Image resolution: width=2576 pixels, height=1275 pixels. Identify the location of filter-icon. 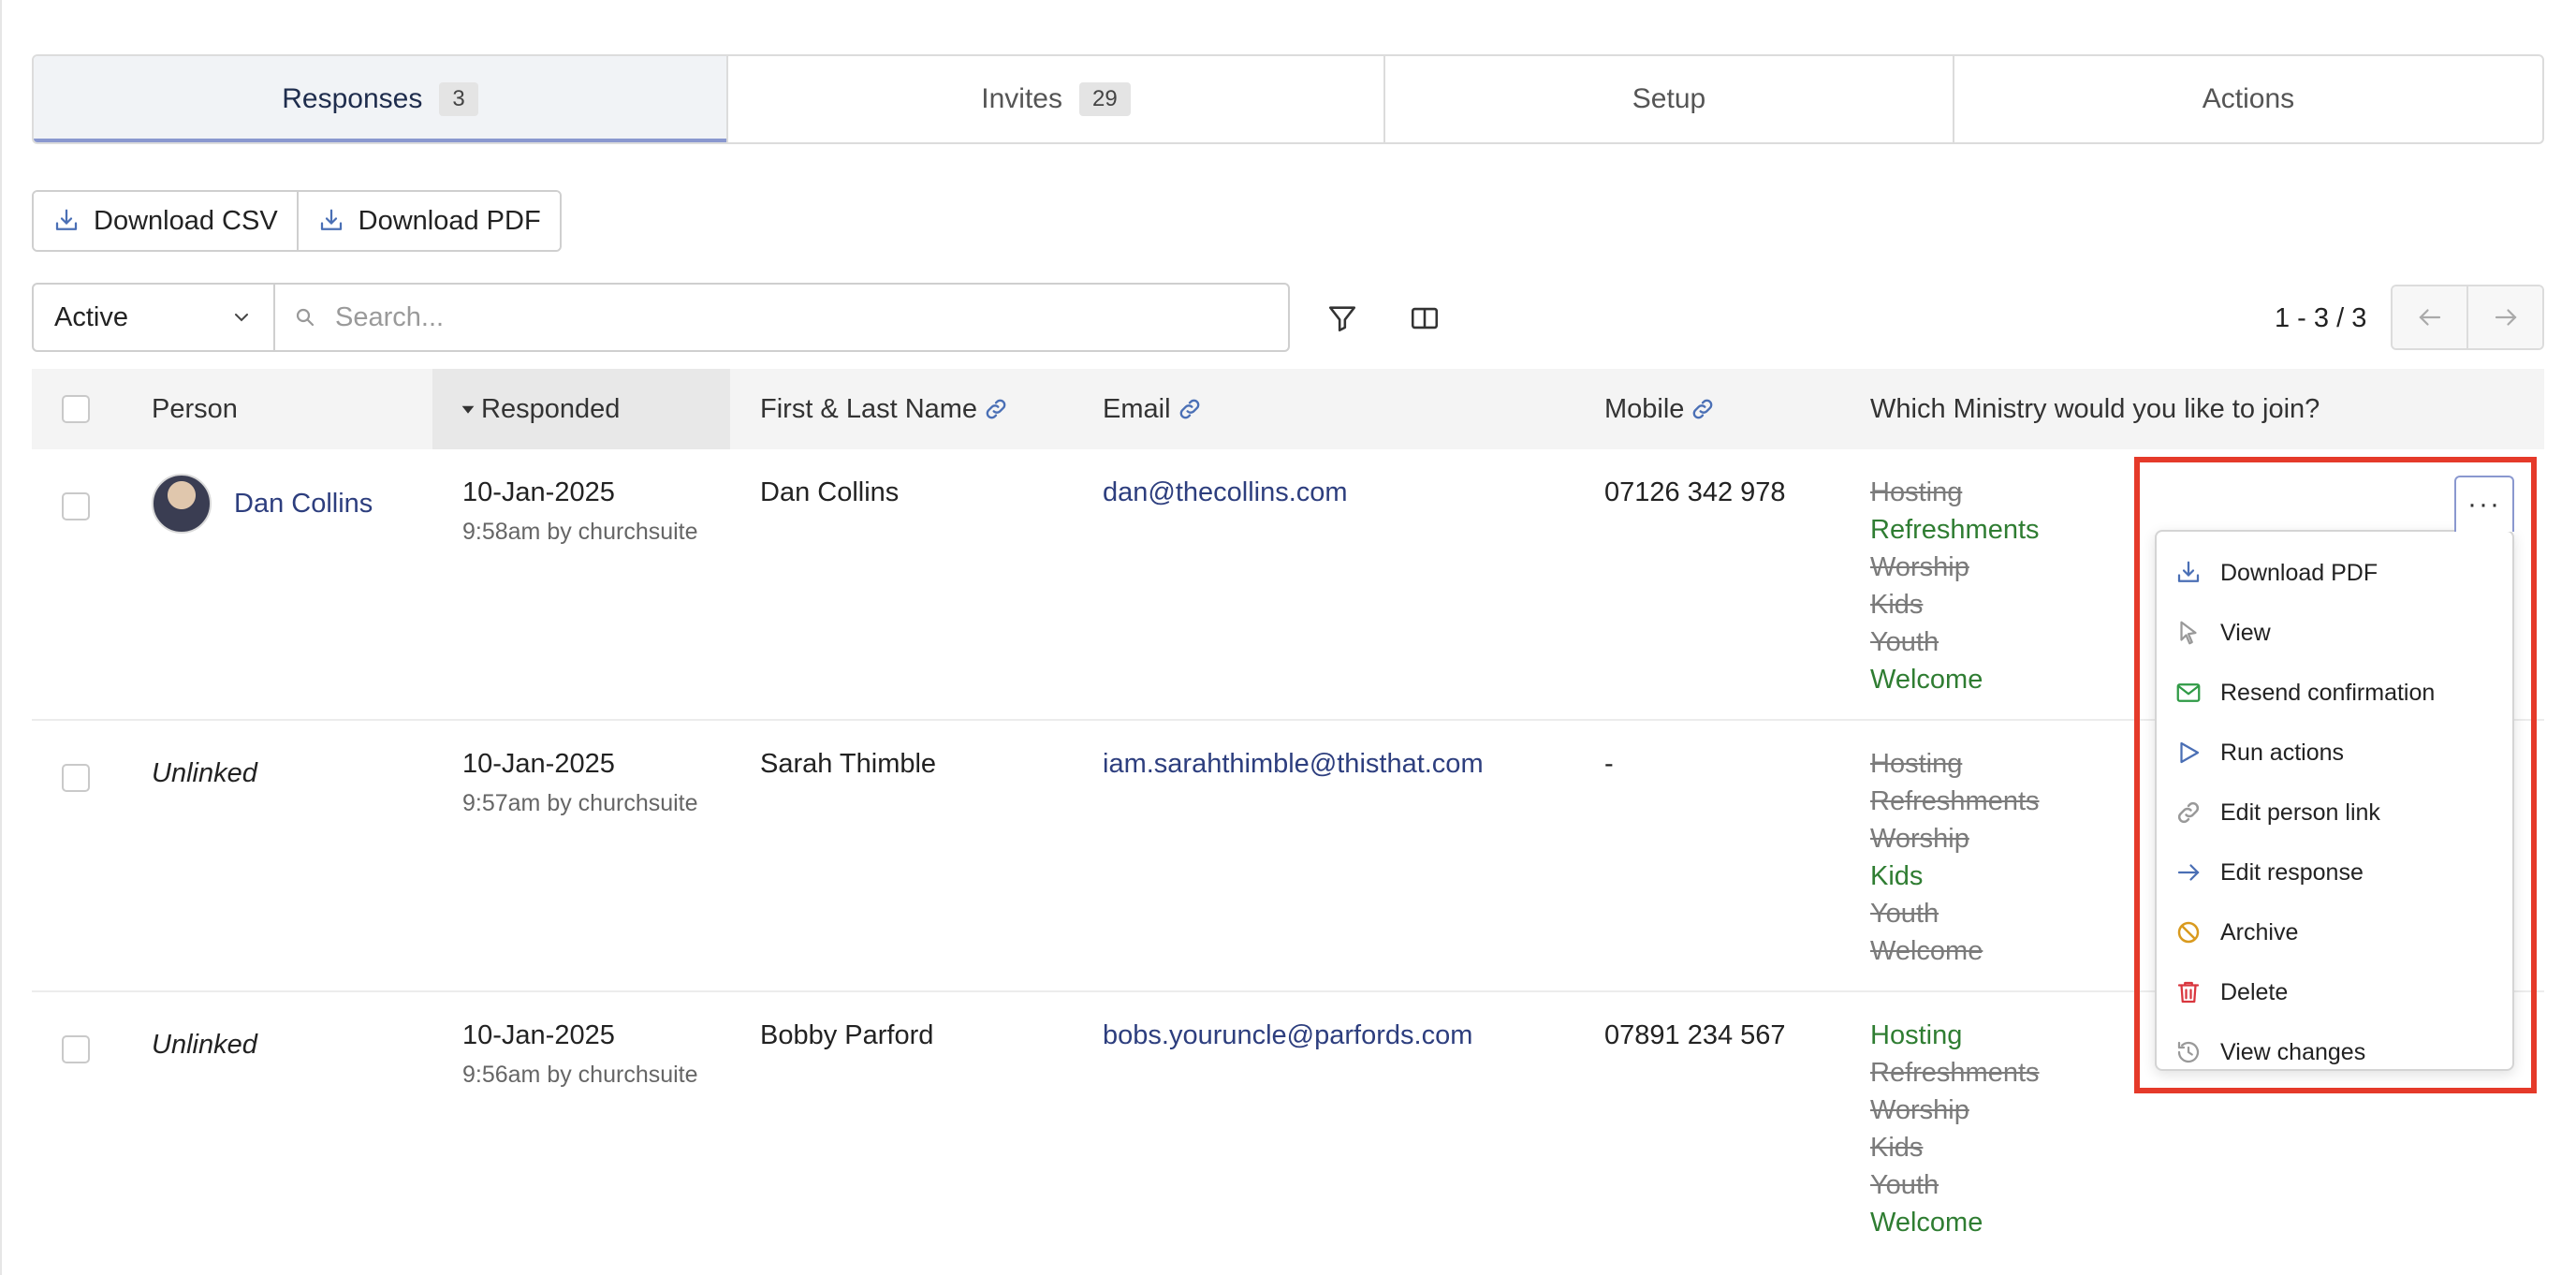
(1342, 318).